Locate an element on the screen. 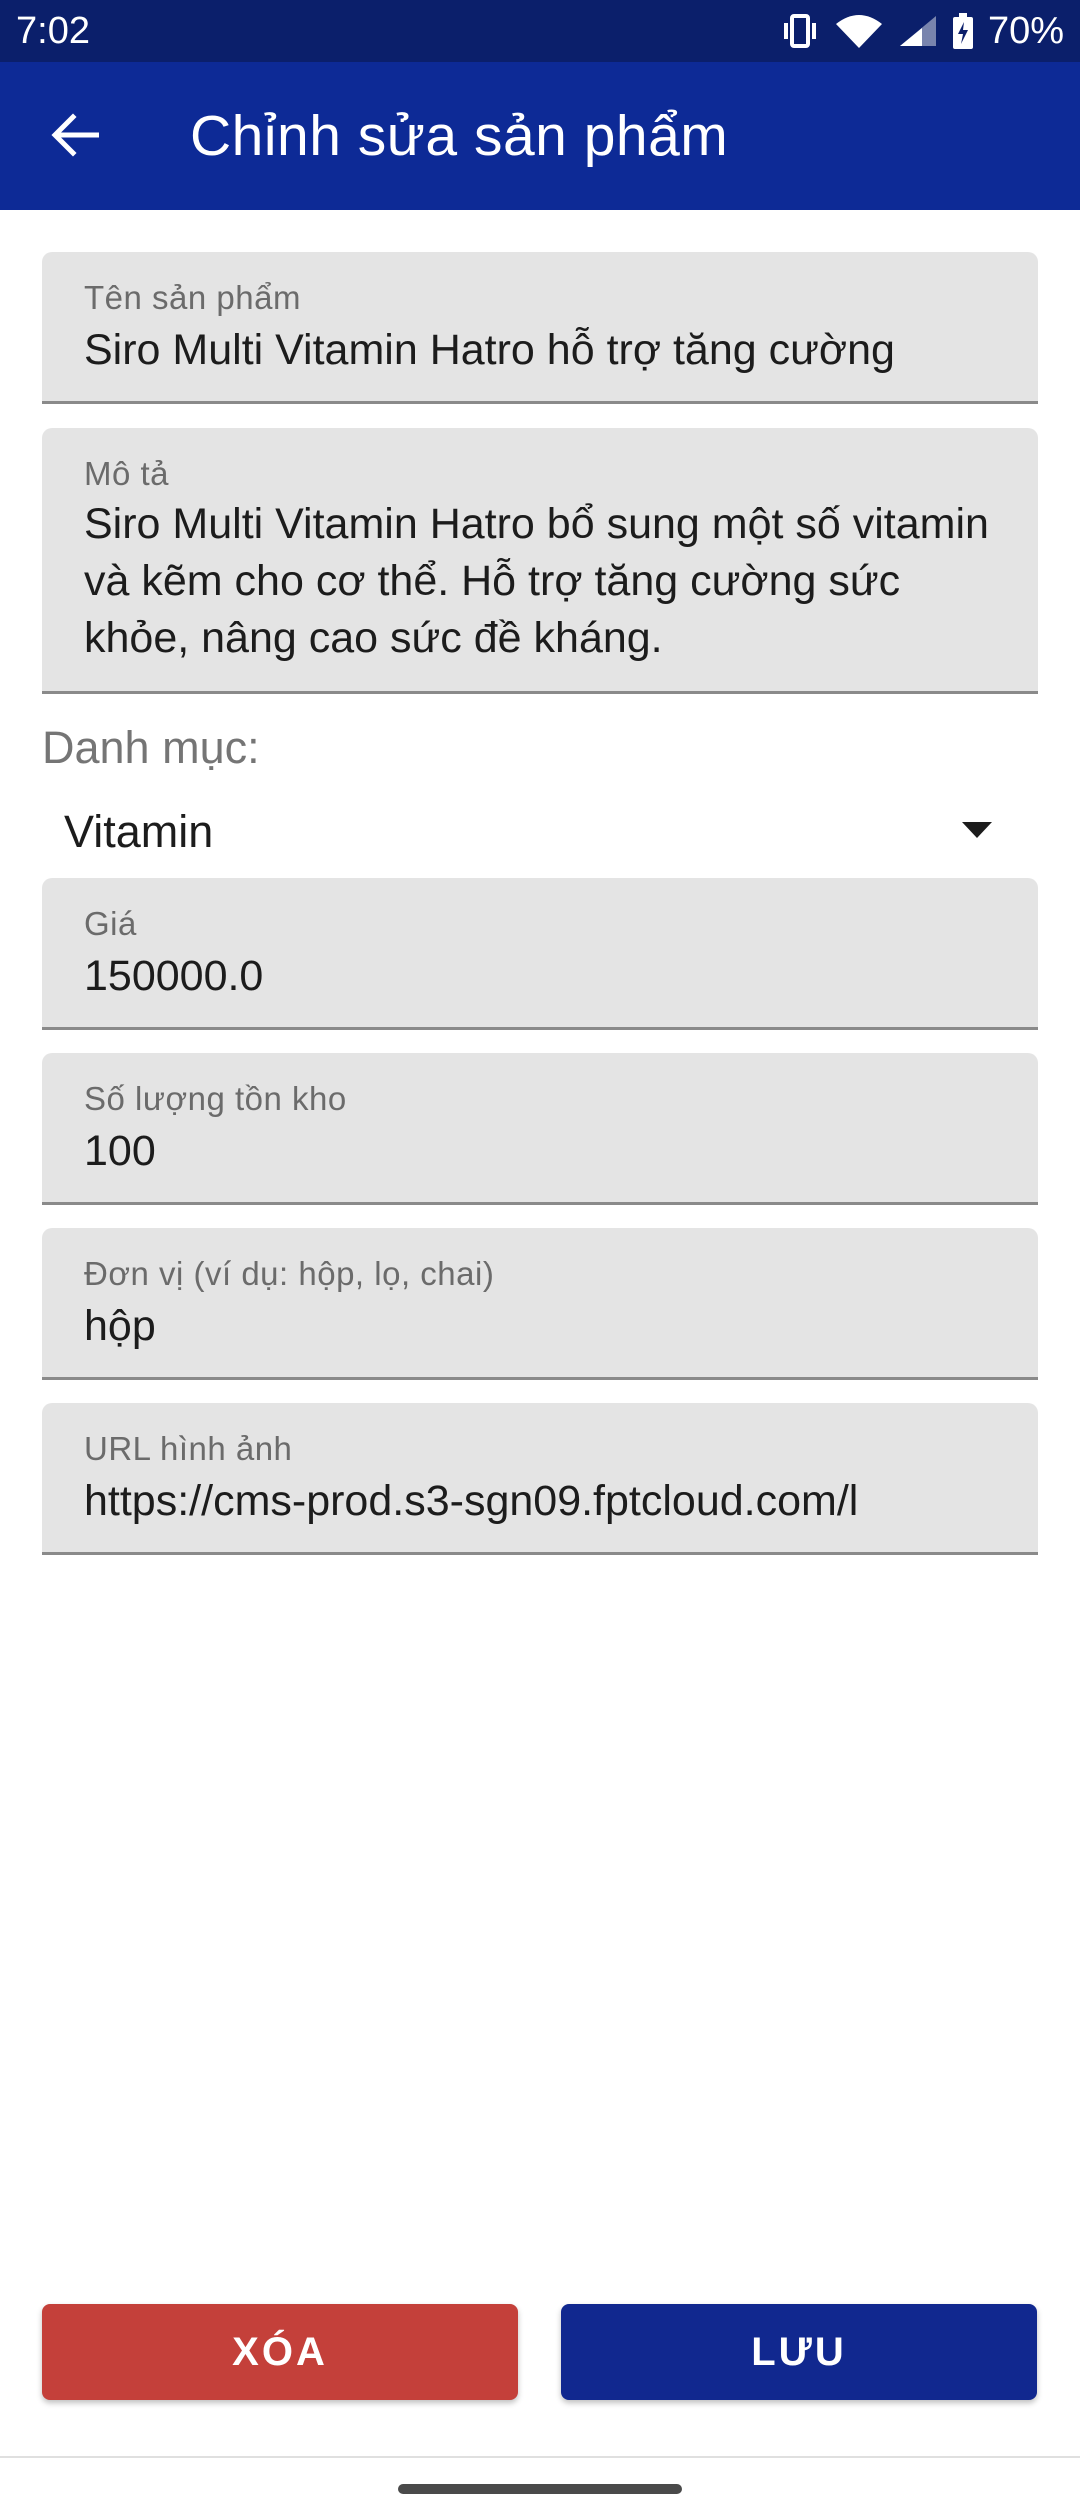 Image resolution: width=1080 pixels, height=2520 pixels. image-url-value: https://cms-prod.s3-sgn09.fptcloud.com/l is located at coordinates (471, 1501).